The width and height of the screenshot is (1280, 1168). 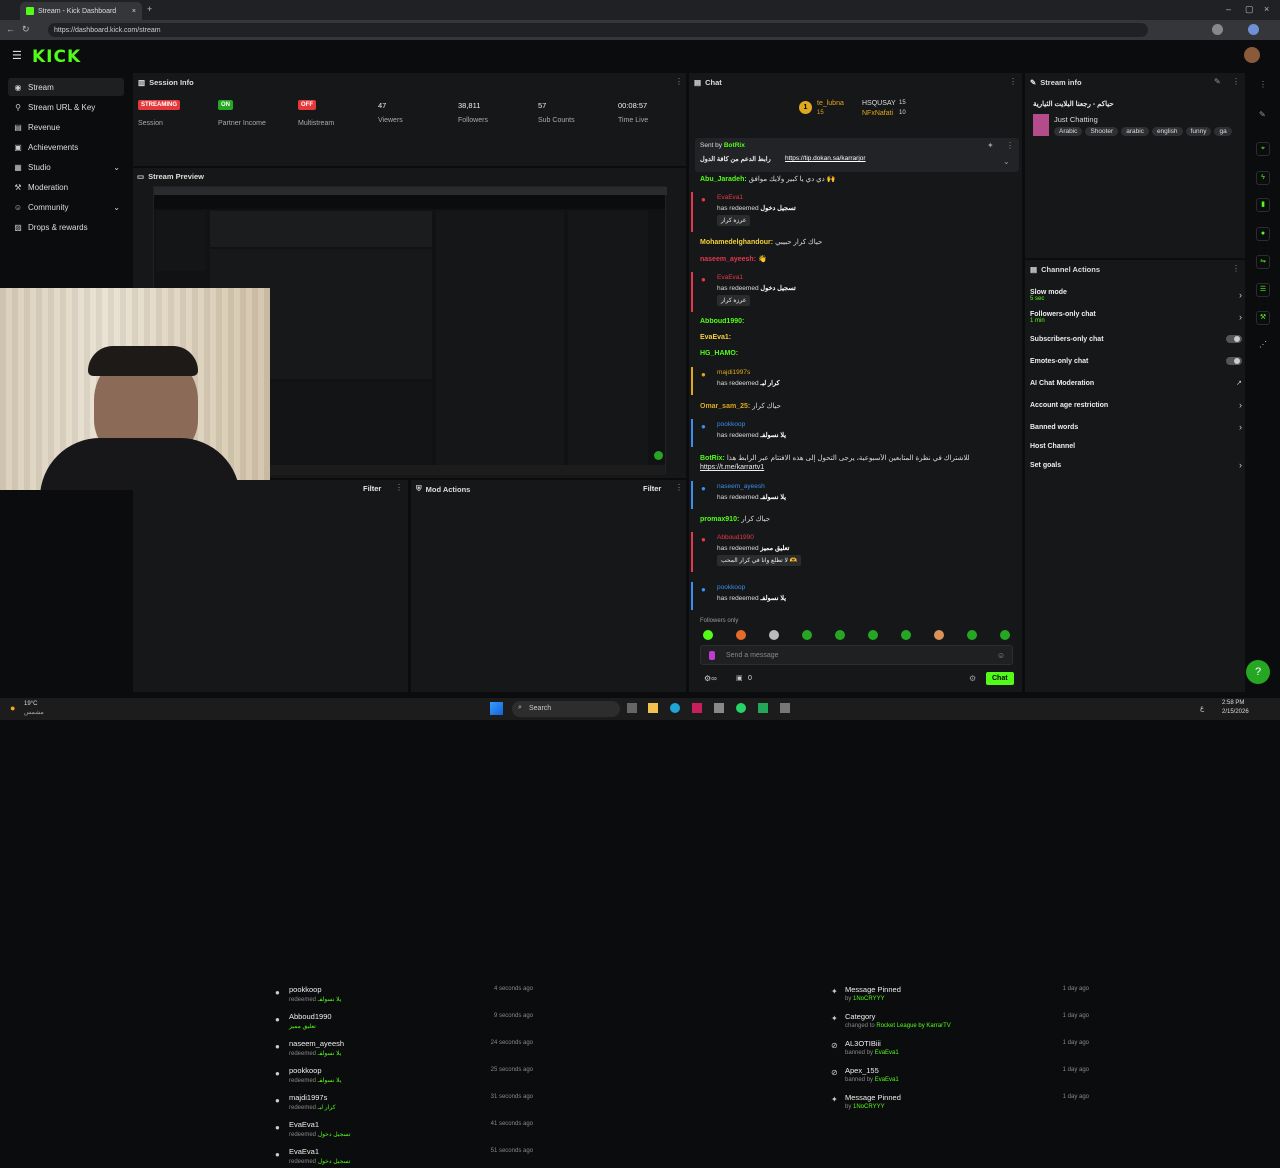 I want to click on activity-user: majdi1997s, so click(x=308, y=1097).